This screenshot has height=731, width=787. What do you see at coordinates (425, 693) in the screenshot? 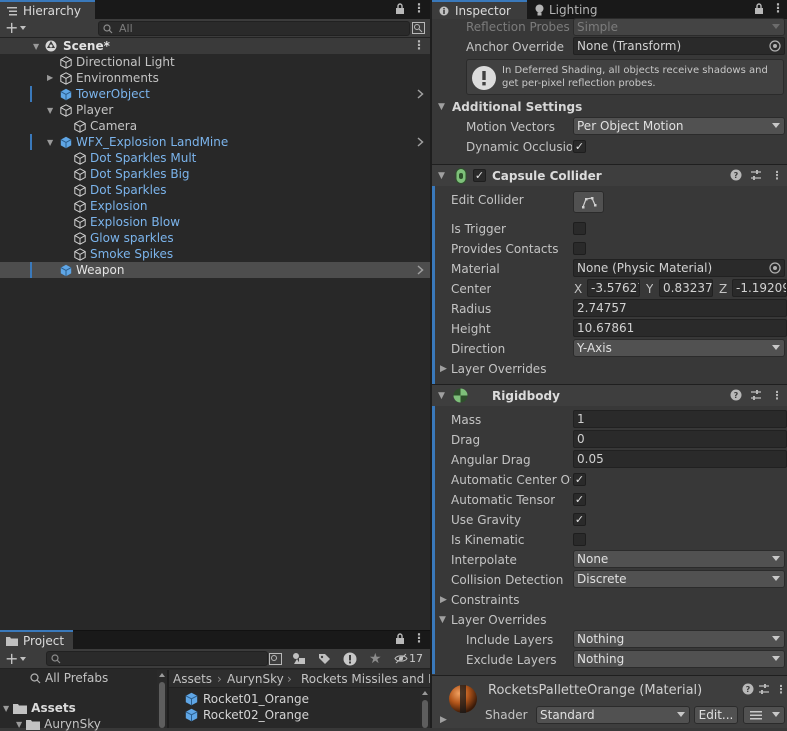
I see `scroll-up-icon` at bounding box center [425, 693].